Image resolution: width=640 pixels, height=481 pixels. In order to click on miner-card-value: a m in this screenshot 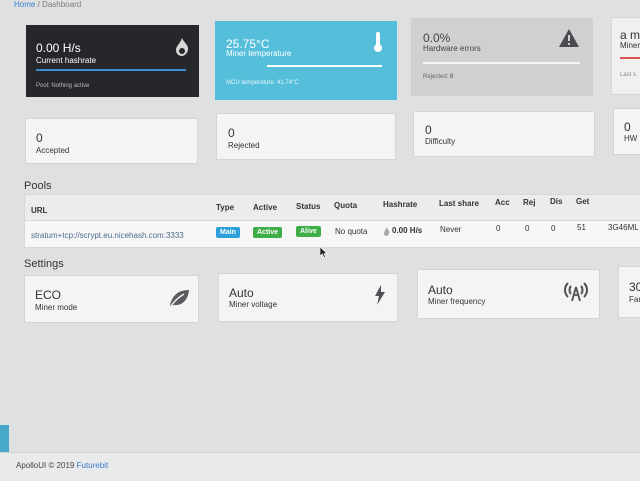, I will do `click(630, 35)`.